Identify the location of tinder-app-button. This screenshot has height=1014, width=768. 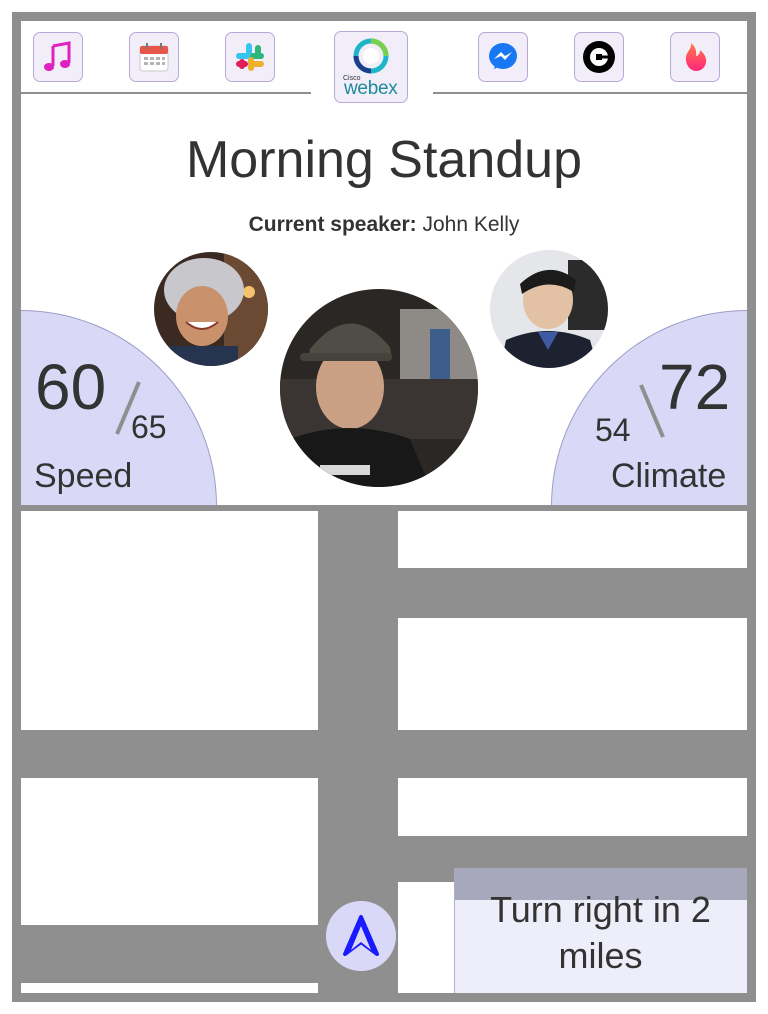
(695, 57).